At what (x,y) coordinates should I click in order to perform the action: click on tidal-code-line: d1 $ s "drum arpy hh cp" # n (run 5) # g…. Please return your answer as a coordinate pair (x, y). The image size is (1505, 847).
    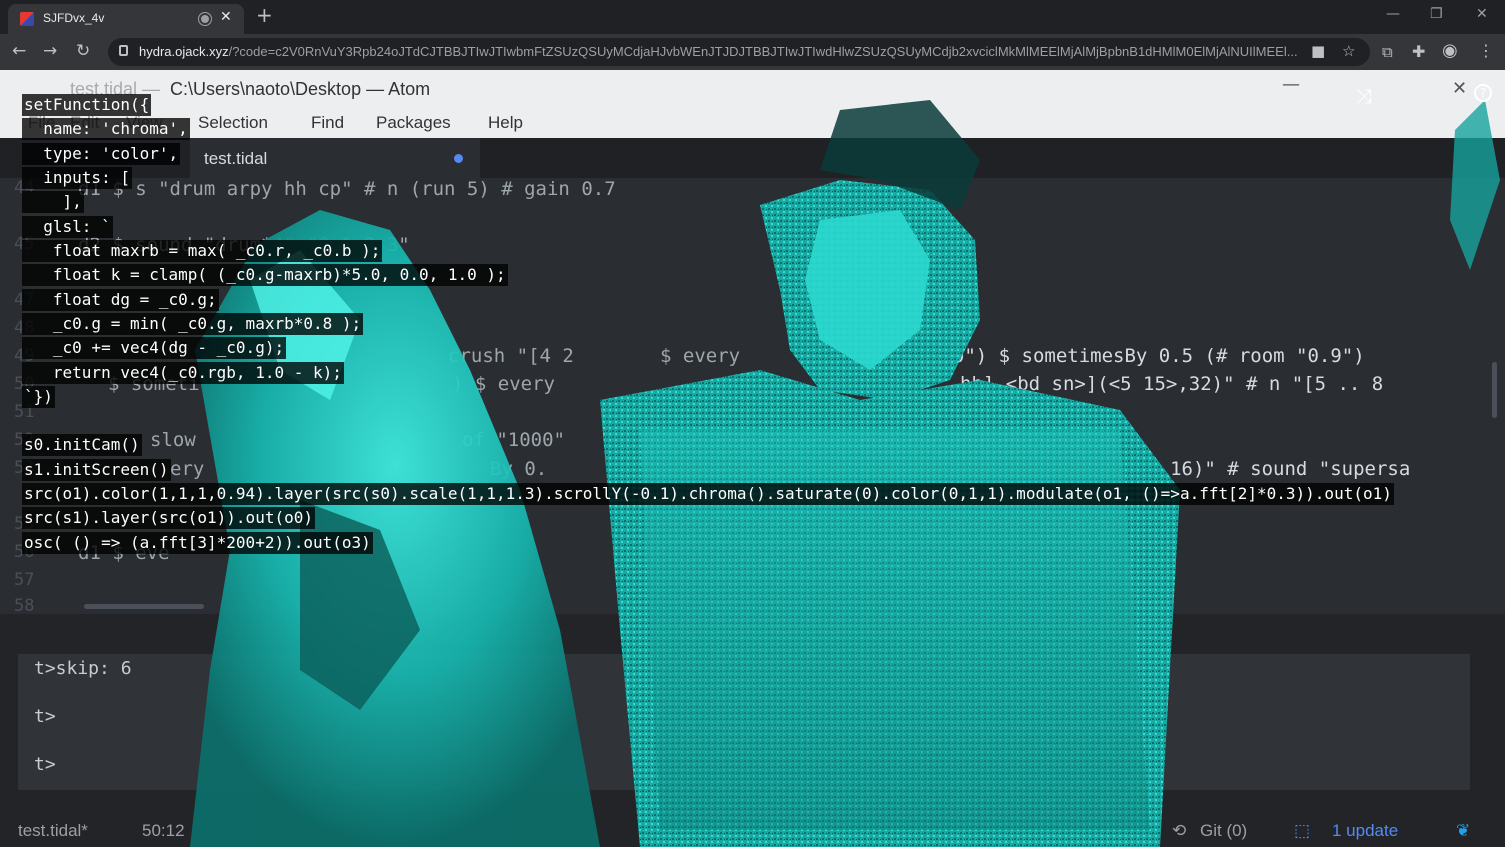
    Looking at the image, I should click on (347, 189).